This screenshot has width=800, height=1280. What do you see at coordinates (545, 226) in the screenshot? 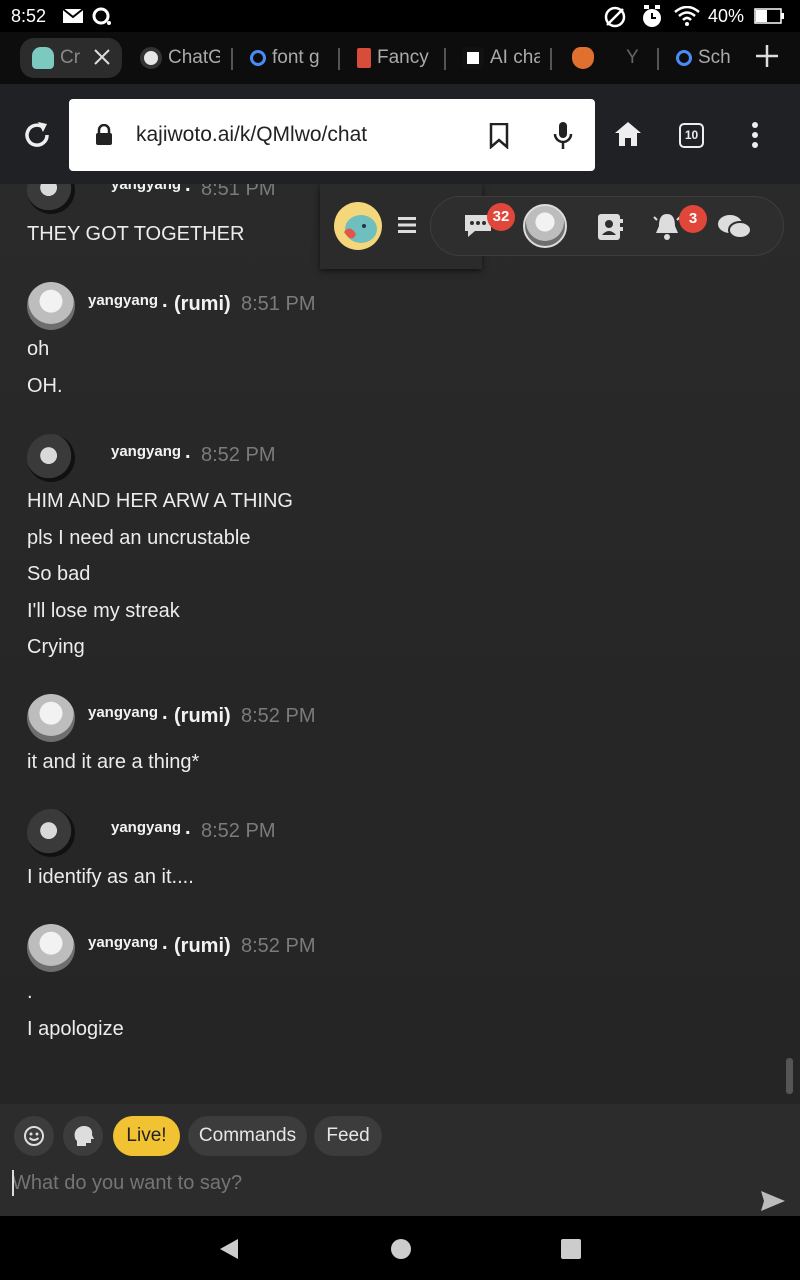
I see `profile-avatar` at bounding box center [545, 226].